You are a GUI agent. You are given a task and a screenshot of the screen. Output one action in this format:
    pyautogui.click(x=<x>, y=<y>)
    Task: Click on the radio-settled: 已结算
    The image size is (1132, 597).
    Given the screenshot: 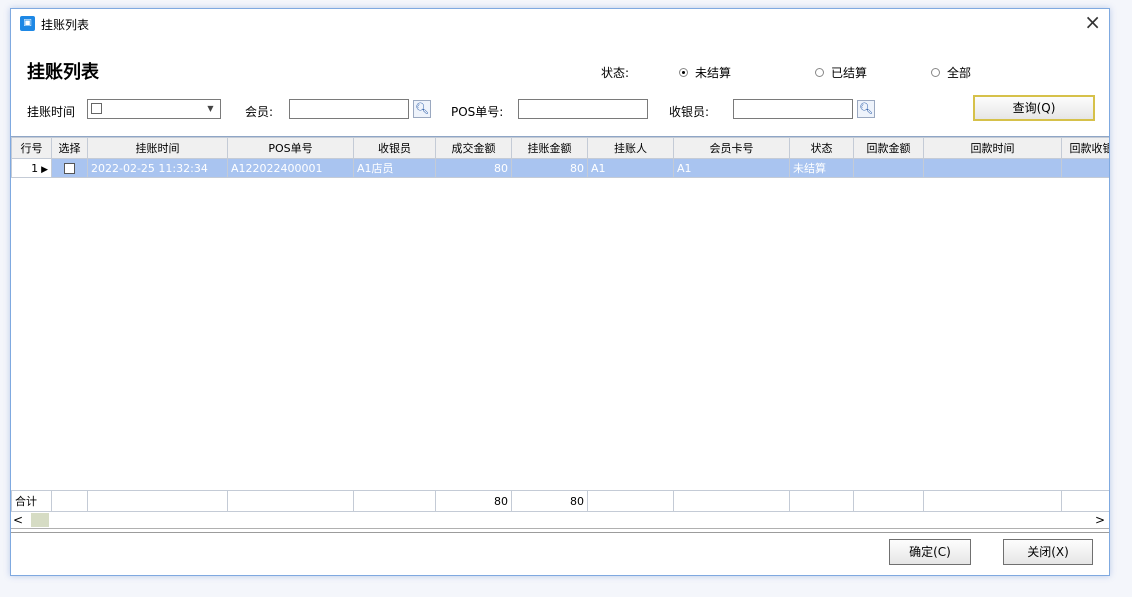 What is the action you would take?
    pyautogui.click(x=841, y=72)
    